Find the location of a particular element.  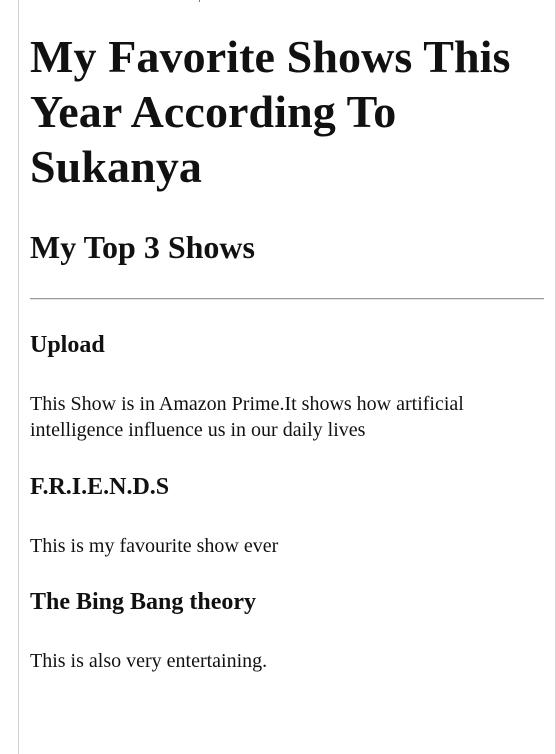

show-title: Upload is located at coordinates (67, 345).